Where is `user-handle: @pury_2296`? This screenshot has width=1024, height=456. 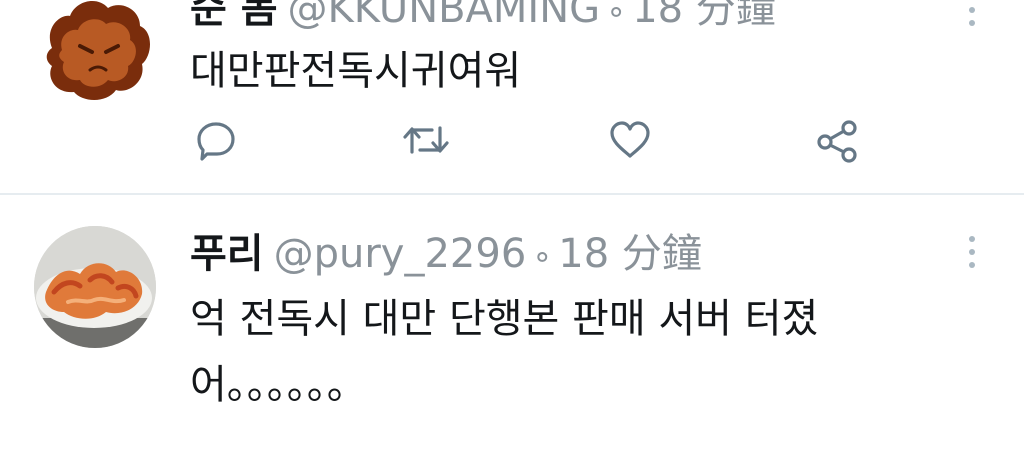 user-handle: @pury_2296 is located at coordinates (400, 254).